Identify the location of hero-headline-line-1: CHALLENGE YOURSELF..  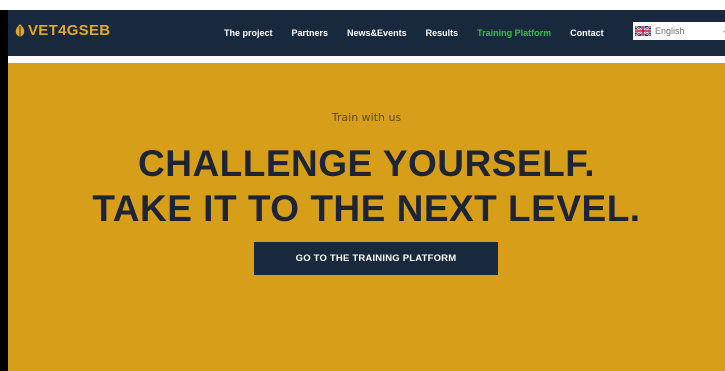
(366, 163).